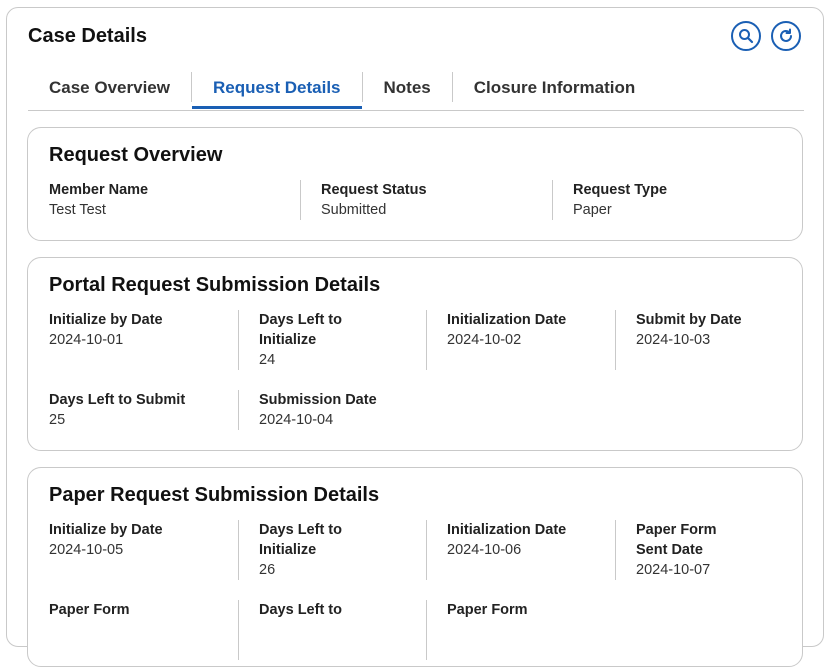  Describe the element at coordinates (426, 200) in the screenshot. I see `request-status-field: Request Status Submitted` at that location.